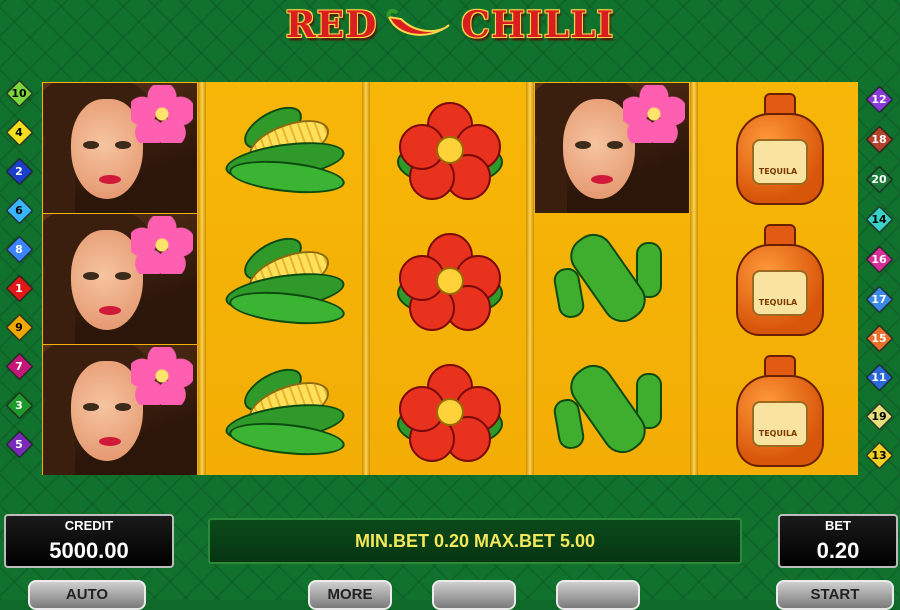  What do you see at coordinates (19, 288) in the screenshot?
I see `payline-marker: 1` at bounding box center [19, 288].